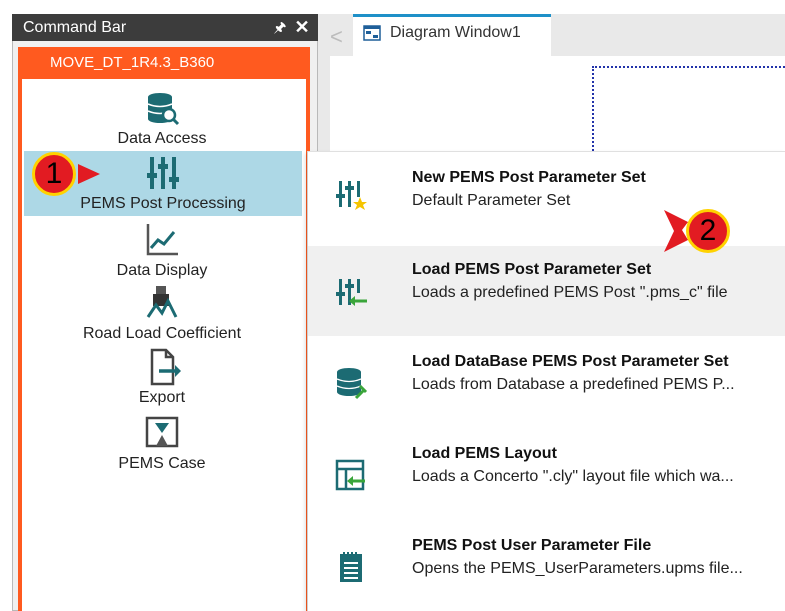  Describe the element at coordinates (162, 463) in the screenshot. I see `nav-label: PEMS Case` at that location.